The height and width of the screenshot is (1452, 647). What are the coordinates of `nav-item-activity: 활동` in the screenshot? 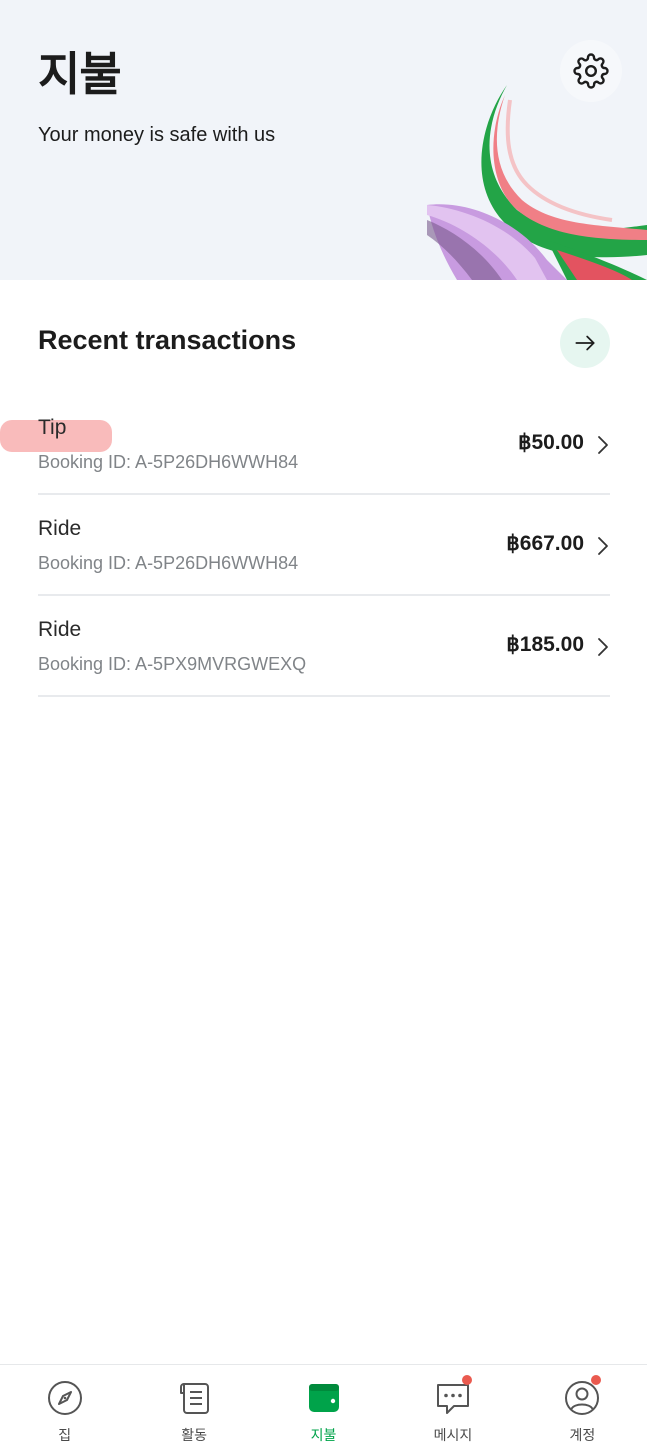 It's located at (193, 1408).